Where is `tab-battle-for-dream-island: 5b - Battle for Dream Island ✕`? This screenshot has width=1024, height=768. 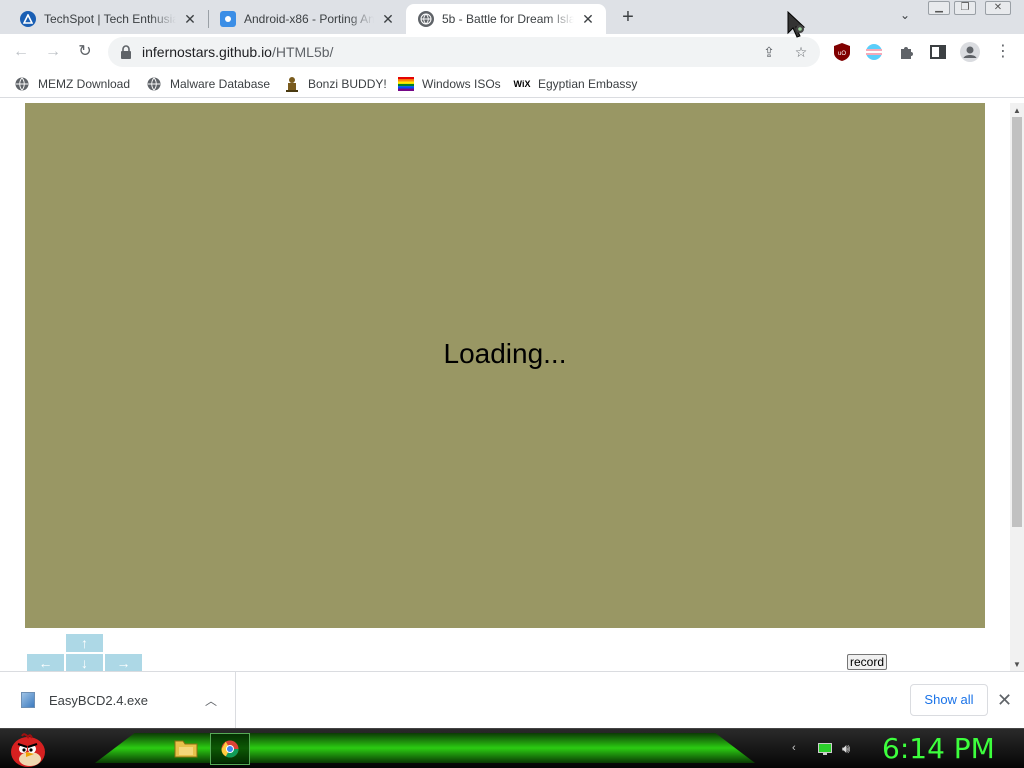 tab-battle-for-dream-island: 5b - Battle for Dream Island ✕ is located at coordinates (506, 19).